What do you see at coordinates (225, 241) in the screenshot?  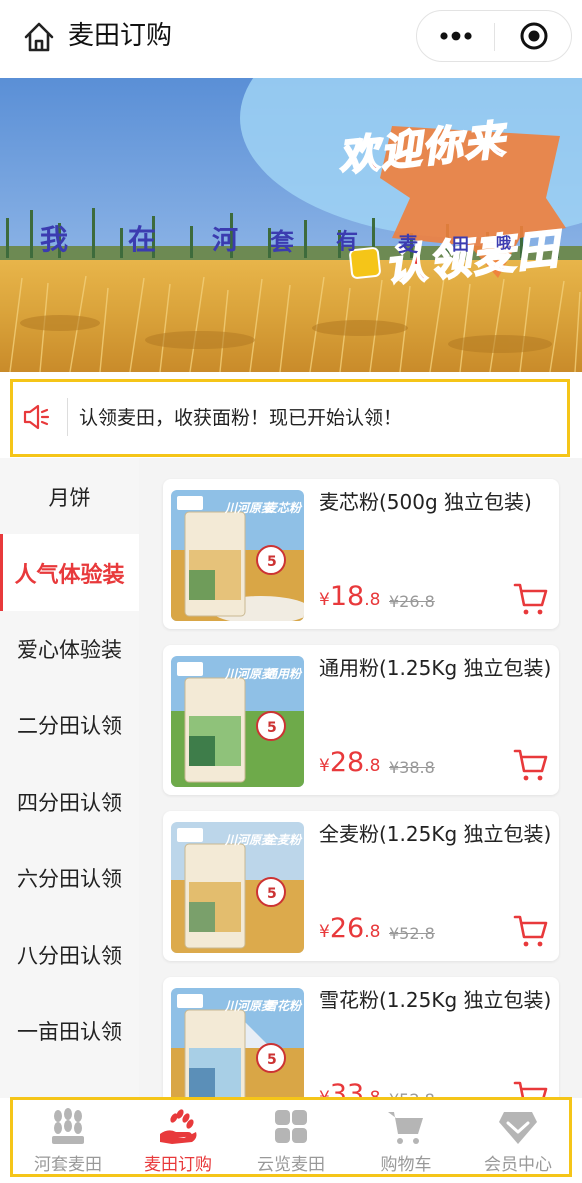 I see `field-sign-char: 河` at bounding box center [225, 241].